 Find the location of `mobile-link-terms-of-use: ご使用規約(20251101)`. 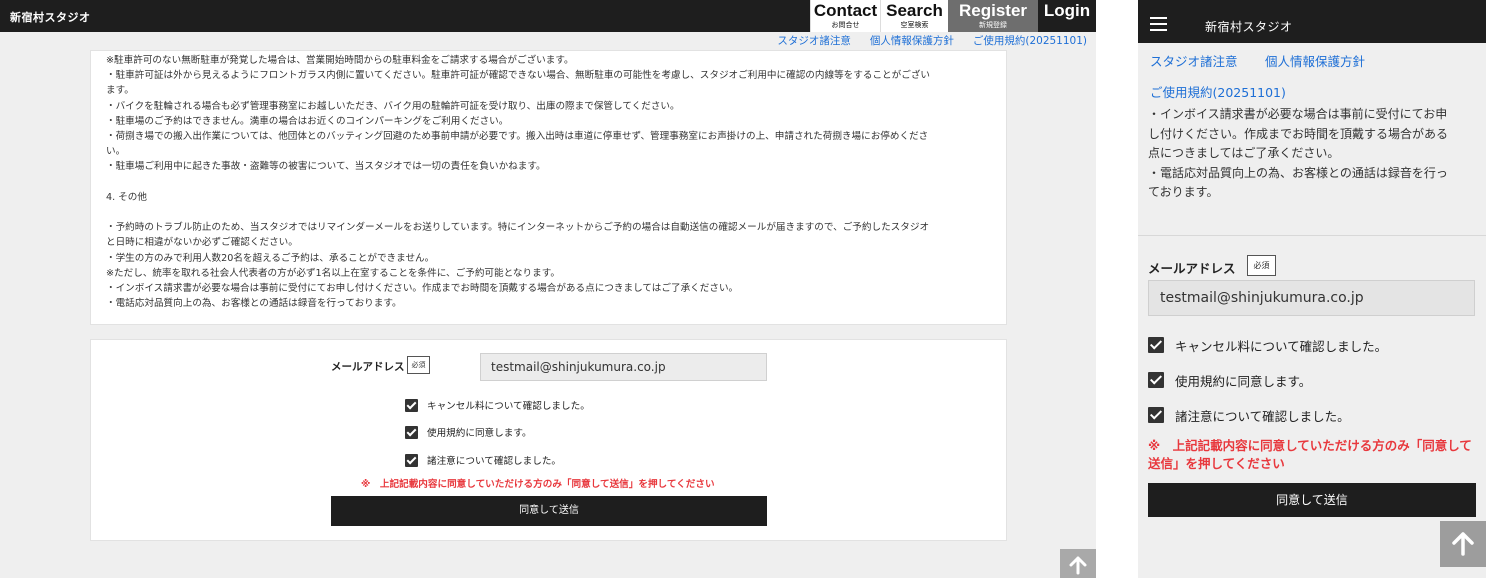

mobile-link-terms-of-use: ご使用規約(20251101) is located at coordinates (1218, 91).